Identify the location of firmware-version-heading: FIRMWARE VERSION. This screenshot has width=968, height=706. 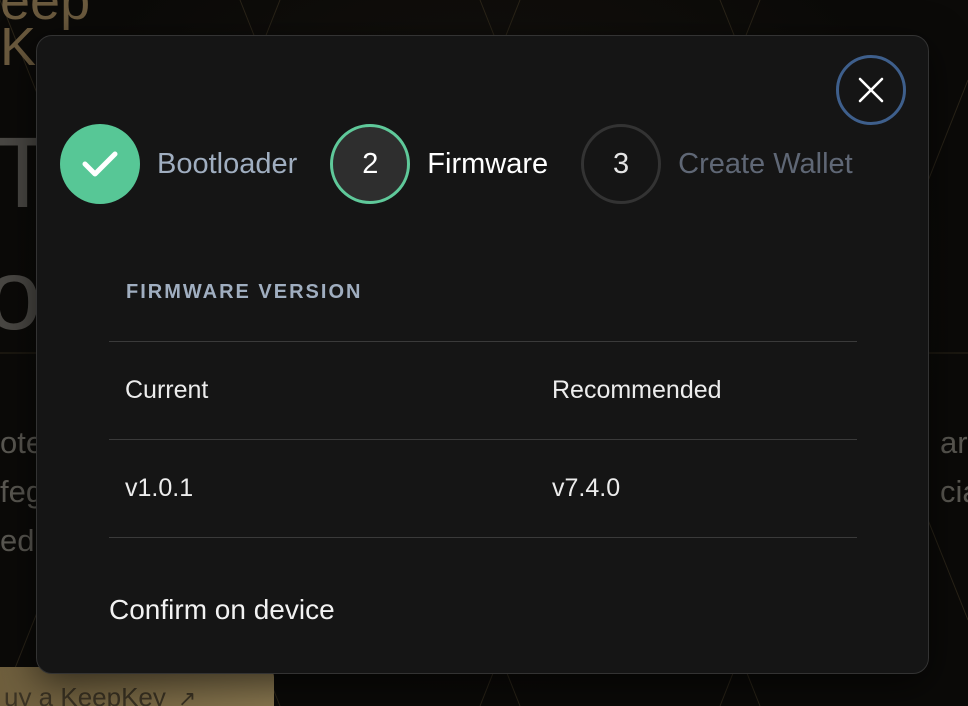
(244, 292).